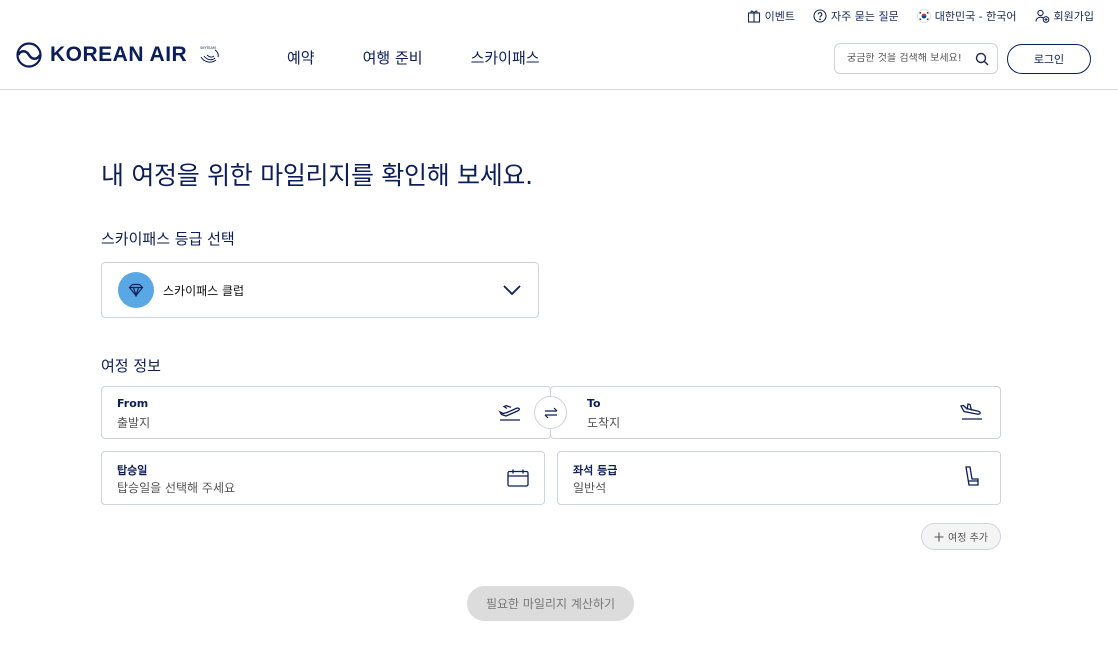 This screenshot has height=651, width=1118. I want to click on user-add-icon, so click(1041, 16).